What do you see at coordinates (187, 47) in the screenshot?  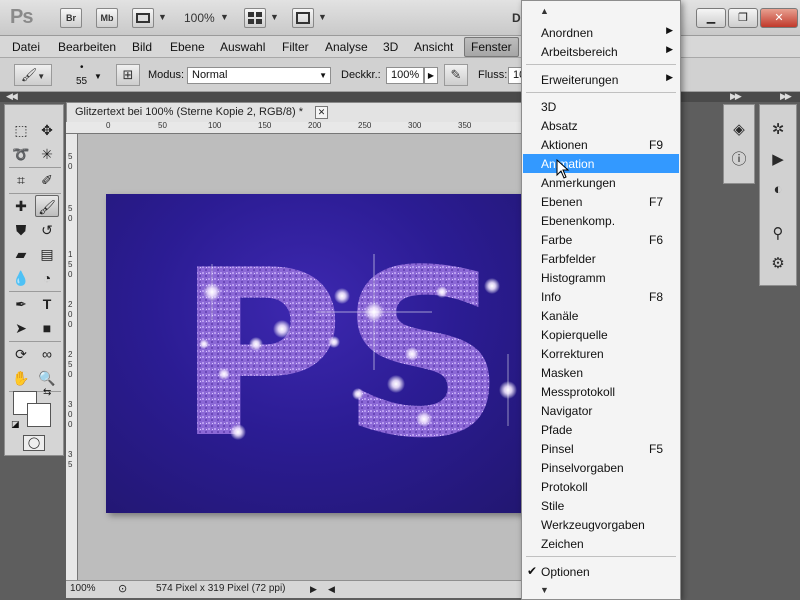 I see `menu-ebene: Ebene` at bounding box center [187, 47].